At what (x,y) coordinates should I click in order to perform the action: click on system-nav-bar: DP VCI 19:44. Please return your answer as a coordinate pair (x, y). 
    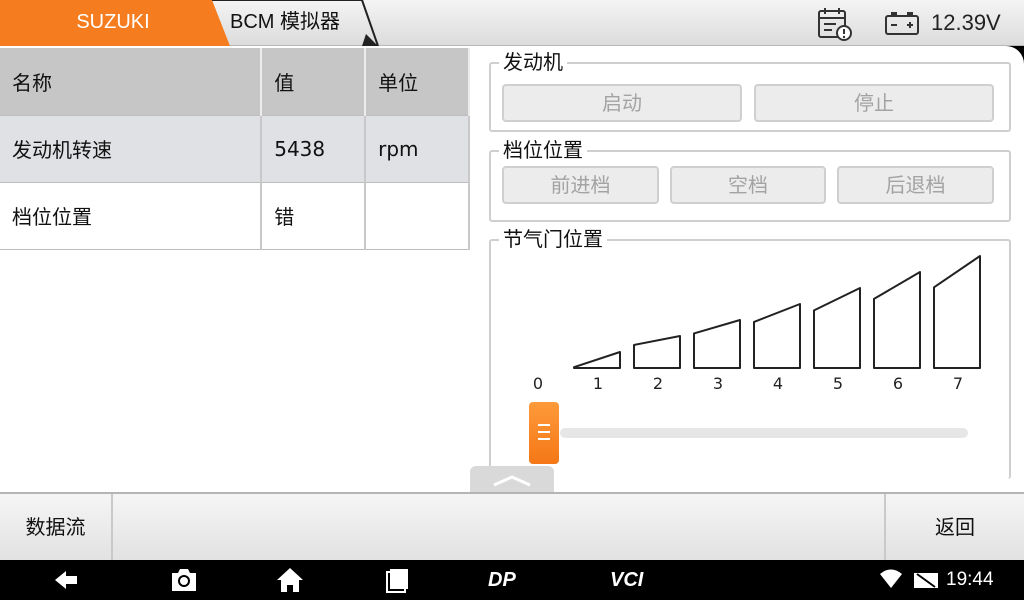
    Looking at the image, I should click on (512, 580).